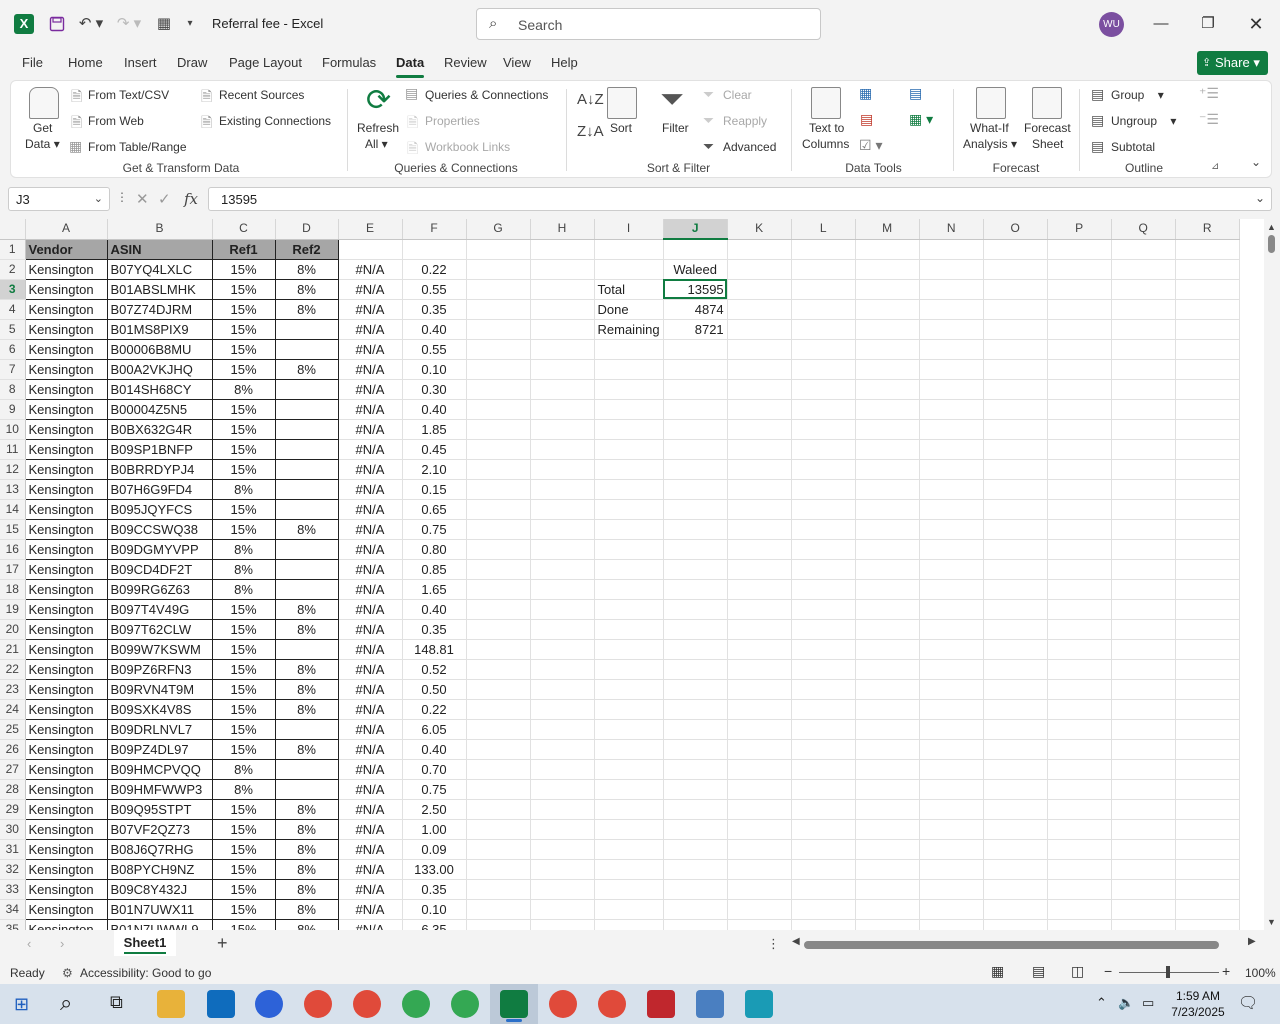 This screenshot has width=1280, height=1024. I want to click on cell-j21, so click(695, 649).